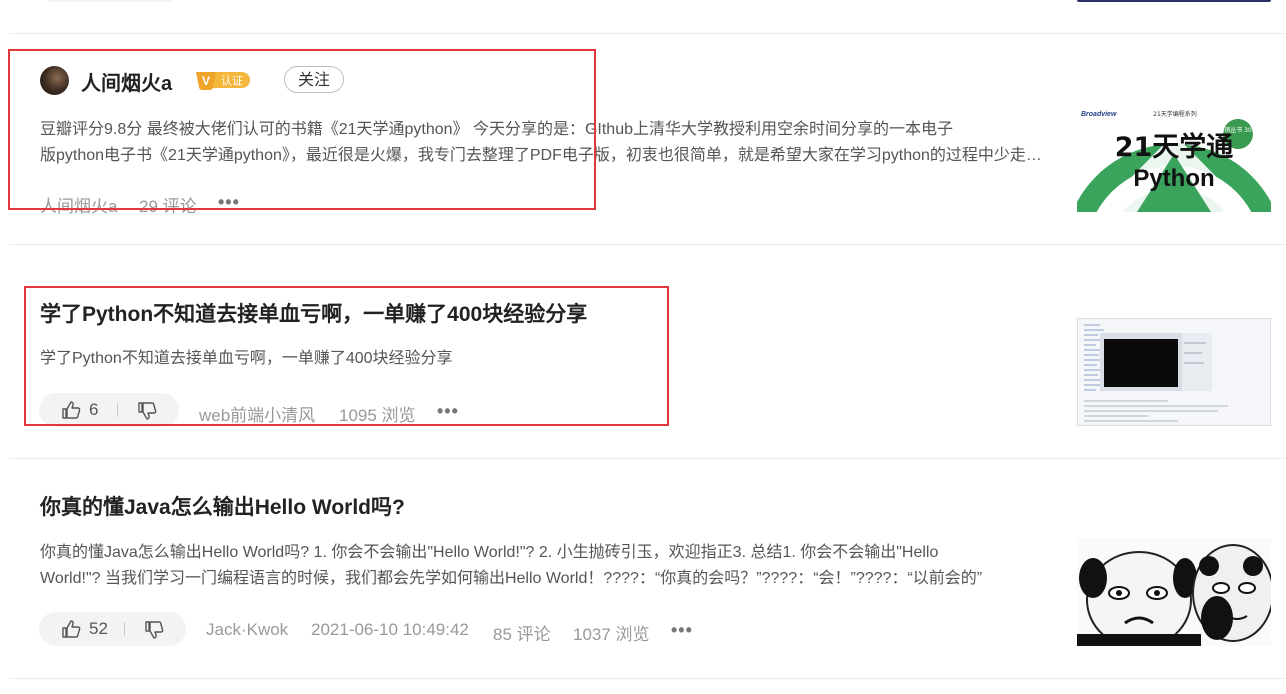 Image resolution: width=1286 pixels, height=694 pixels. What do you see at coordinates (522, 632) in the screenshot?
I see `comment-count: 85 评论` at bounding box center [522, 632].